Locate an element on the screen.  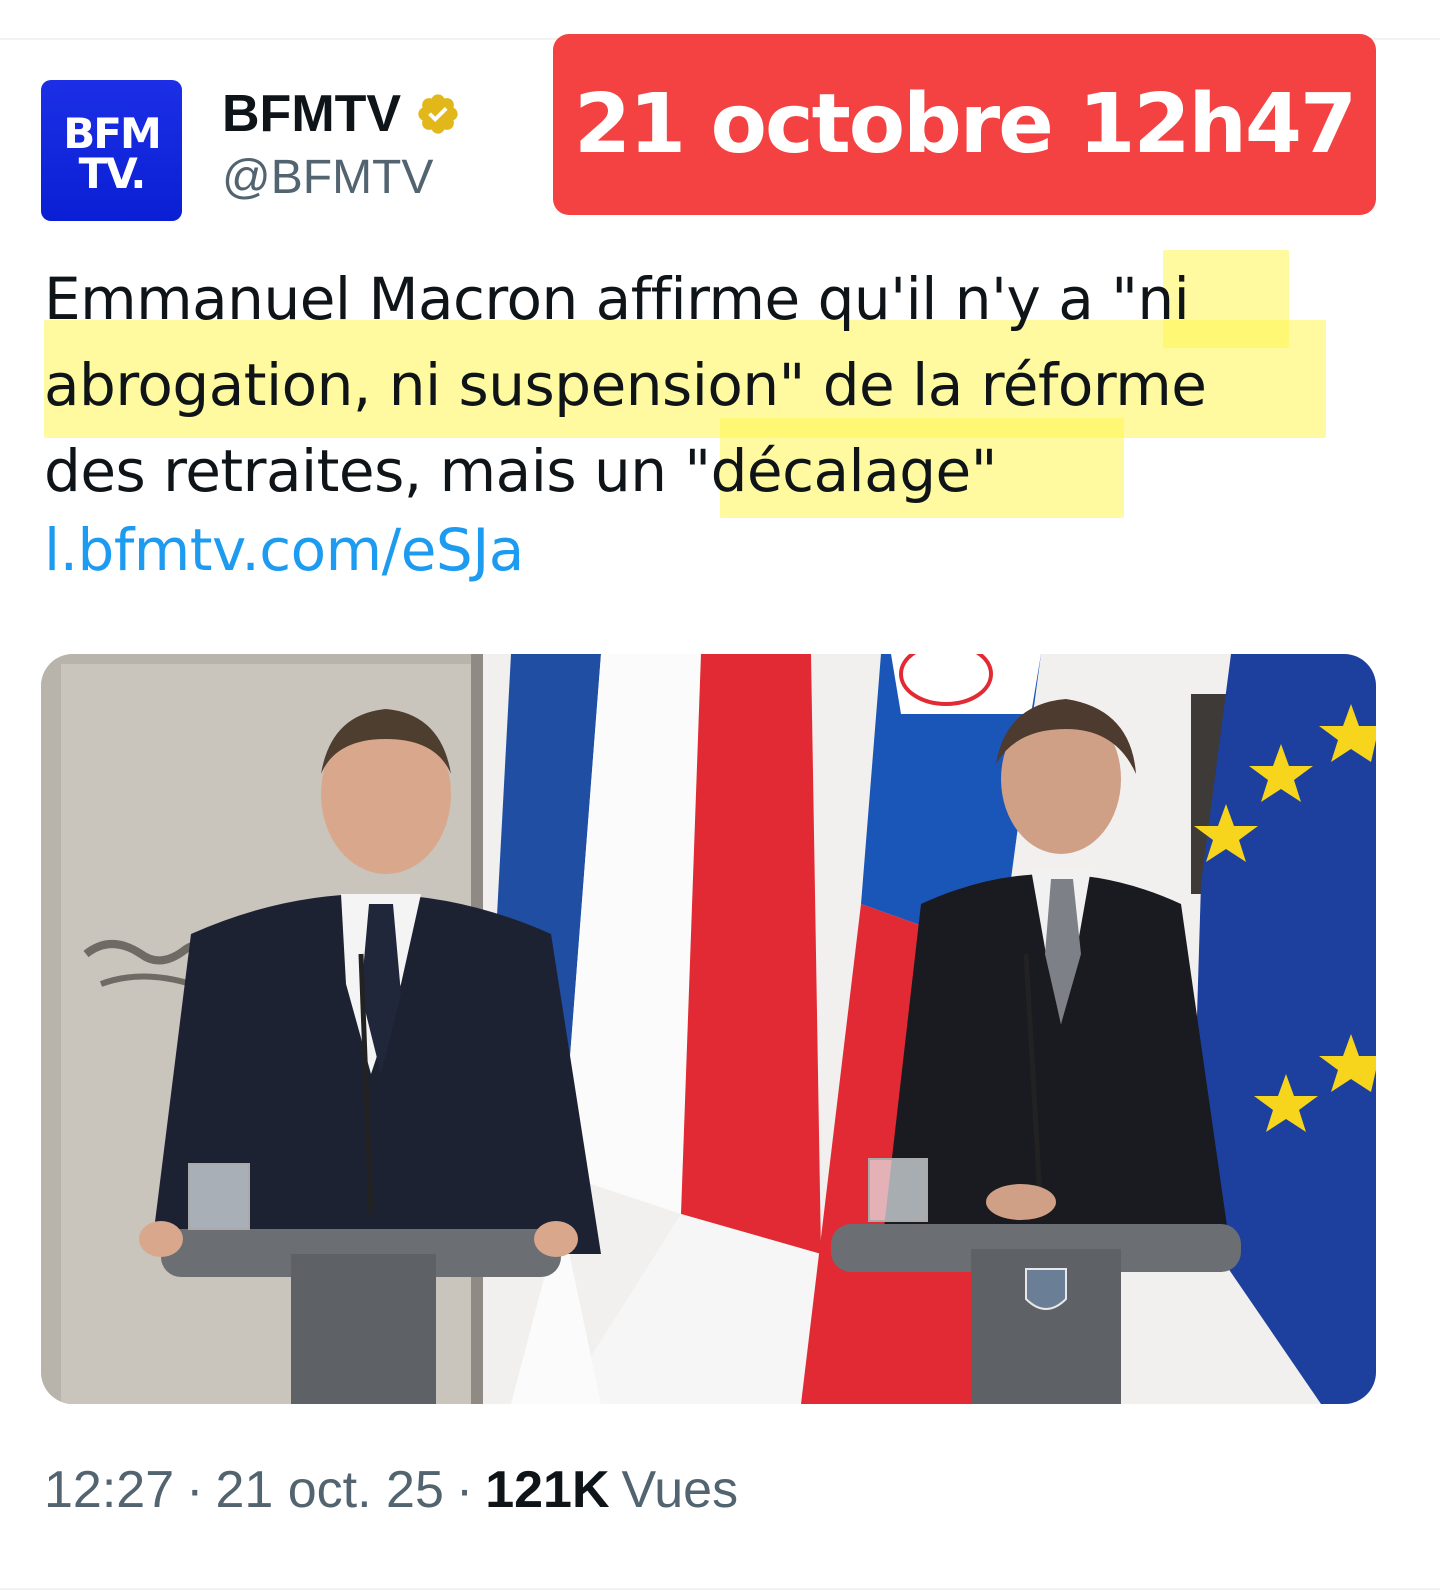
account-avatar: BFM TV. is located at coordinates (111, 150).